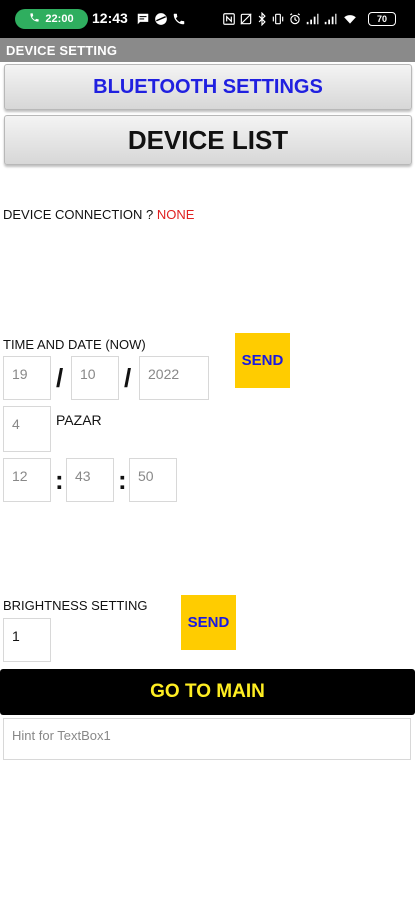 The width and height of the screenshot is (415, 900). I want to click on day-input: 19, so click(27, 378).